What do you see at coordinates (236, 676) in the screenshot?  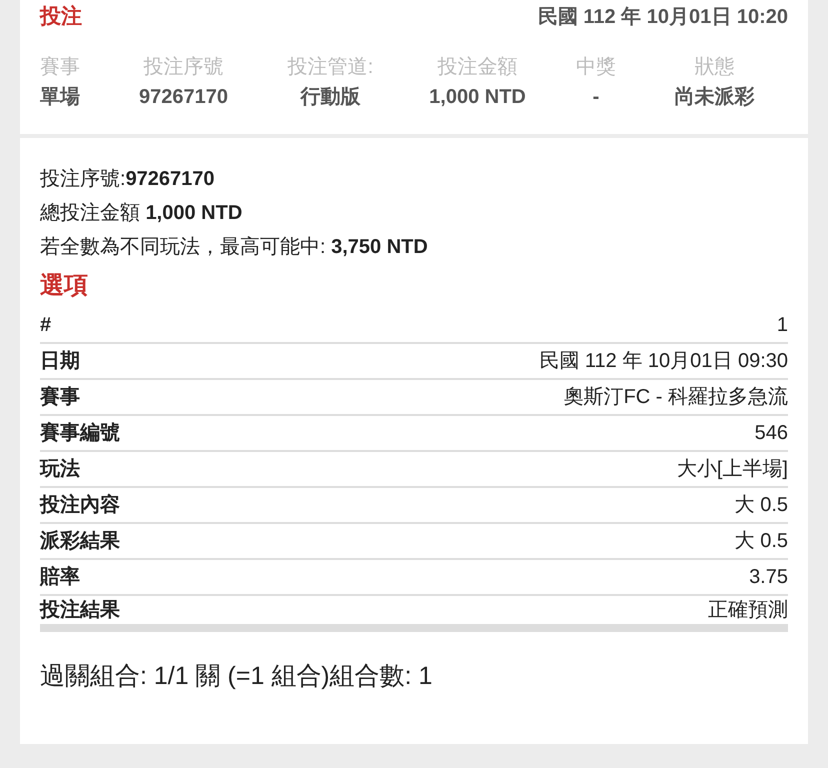 I see `combination-text: 過關組合: 1/1 關 (=1 組合)組合數: 1` at bounding box center [236, 676].